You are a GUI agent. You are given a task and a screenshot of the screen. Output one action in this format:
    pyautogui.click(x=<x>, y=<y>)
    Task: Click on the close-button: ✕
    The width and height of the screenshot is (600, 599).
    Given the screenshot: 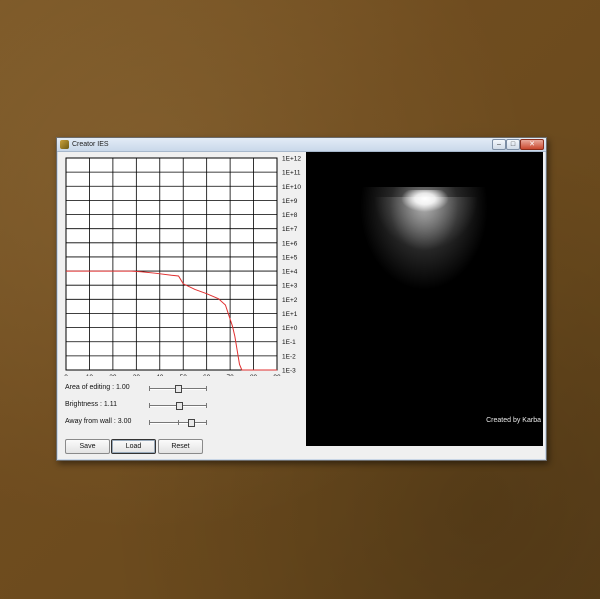 What is the action you would take?
    pyautogui.click(x=532, y=144)
    